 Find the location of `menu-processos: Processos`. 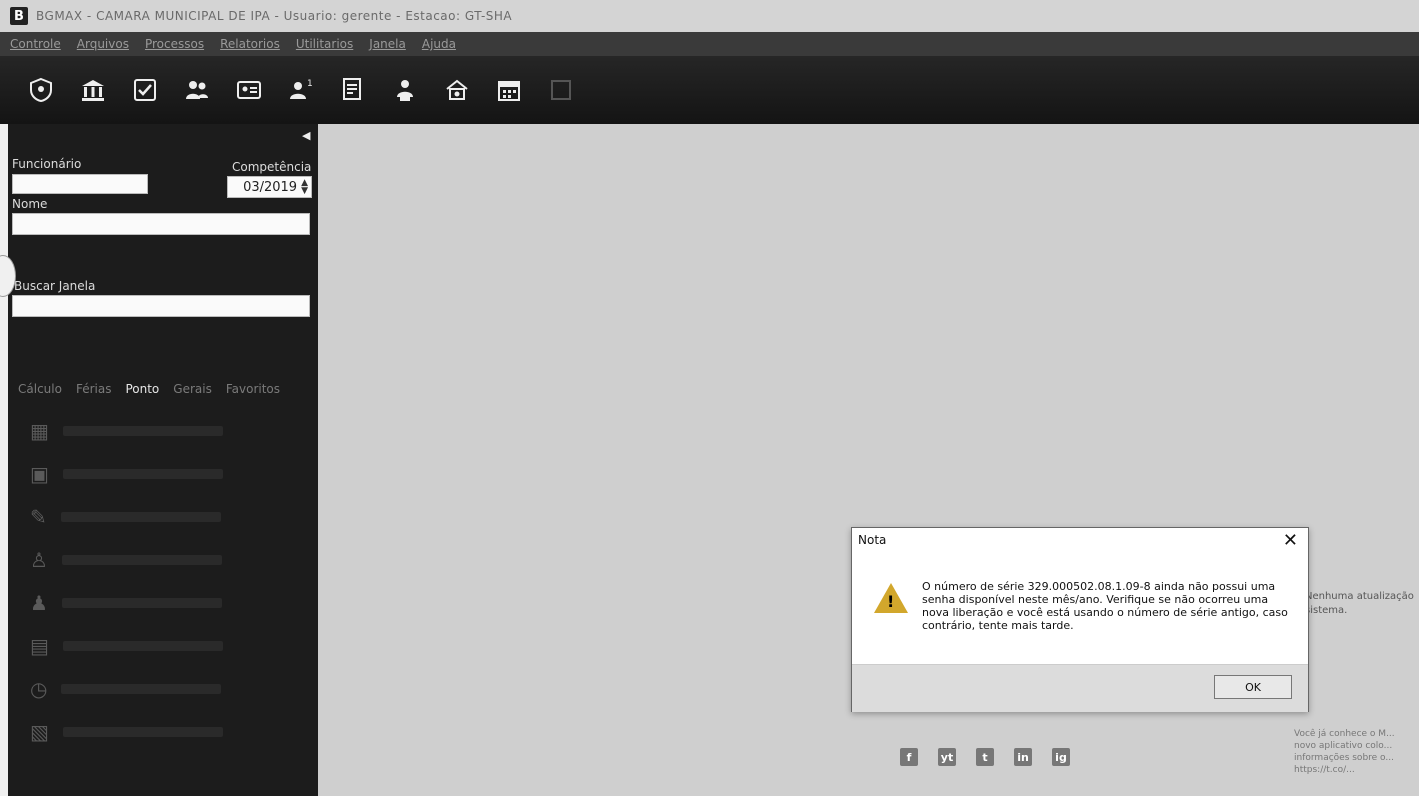

menu-processos: Processos is located at coordinates (174, 44).